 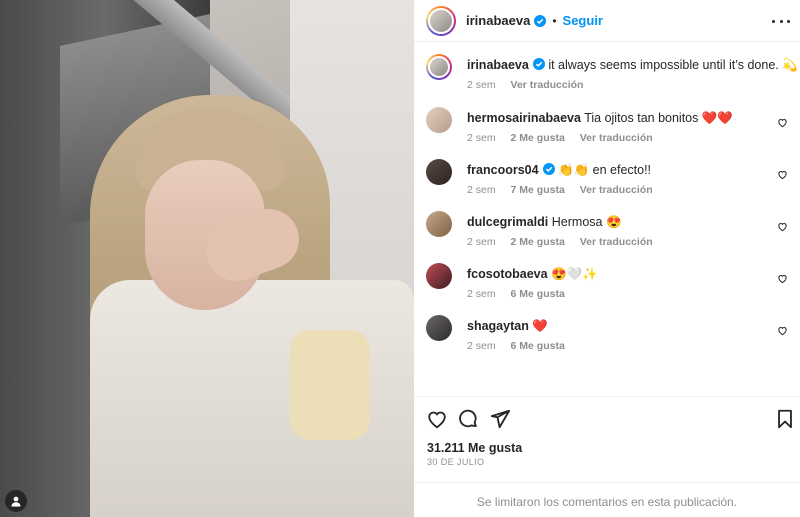 I want to click on comment-username: dulcegrimaldi, so click(x=507, y=222).